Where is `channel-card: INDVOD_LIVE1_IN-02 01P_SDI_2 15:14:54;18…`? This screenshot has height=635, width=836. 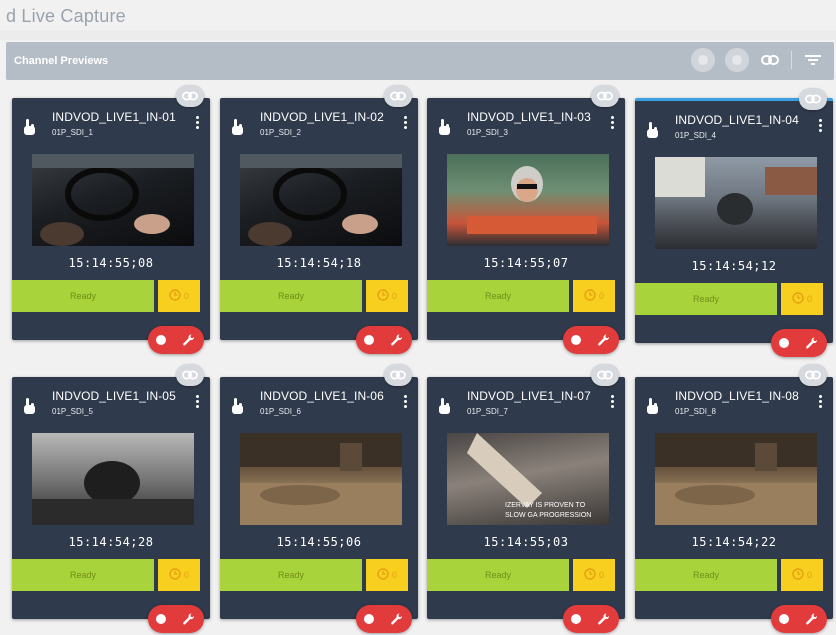
channel-card: INDVOD_LIVE1_IN-02 01P_SDI_2 15:14:54;18… is located at coordinates (319, 219).